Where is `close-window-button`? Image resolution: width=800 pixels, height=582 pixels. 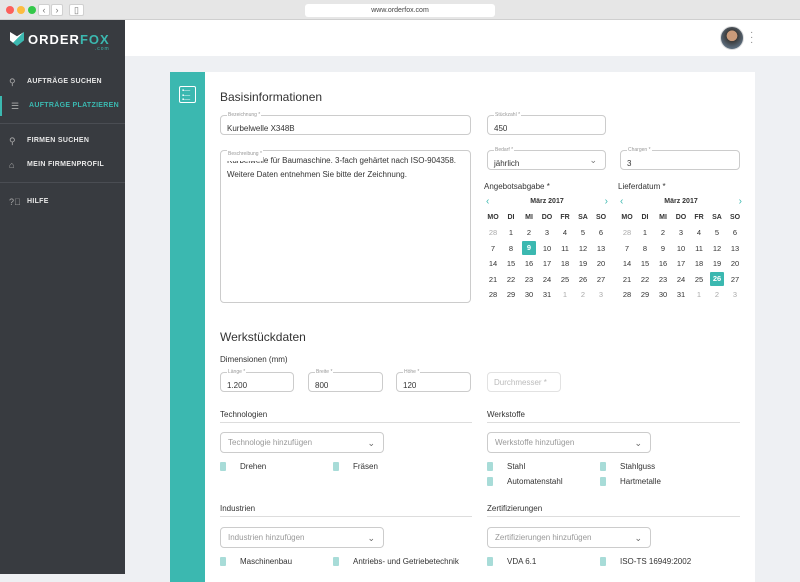 close-window-button is located at coordinates (10, 10).